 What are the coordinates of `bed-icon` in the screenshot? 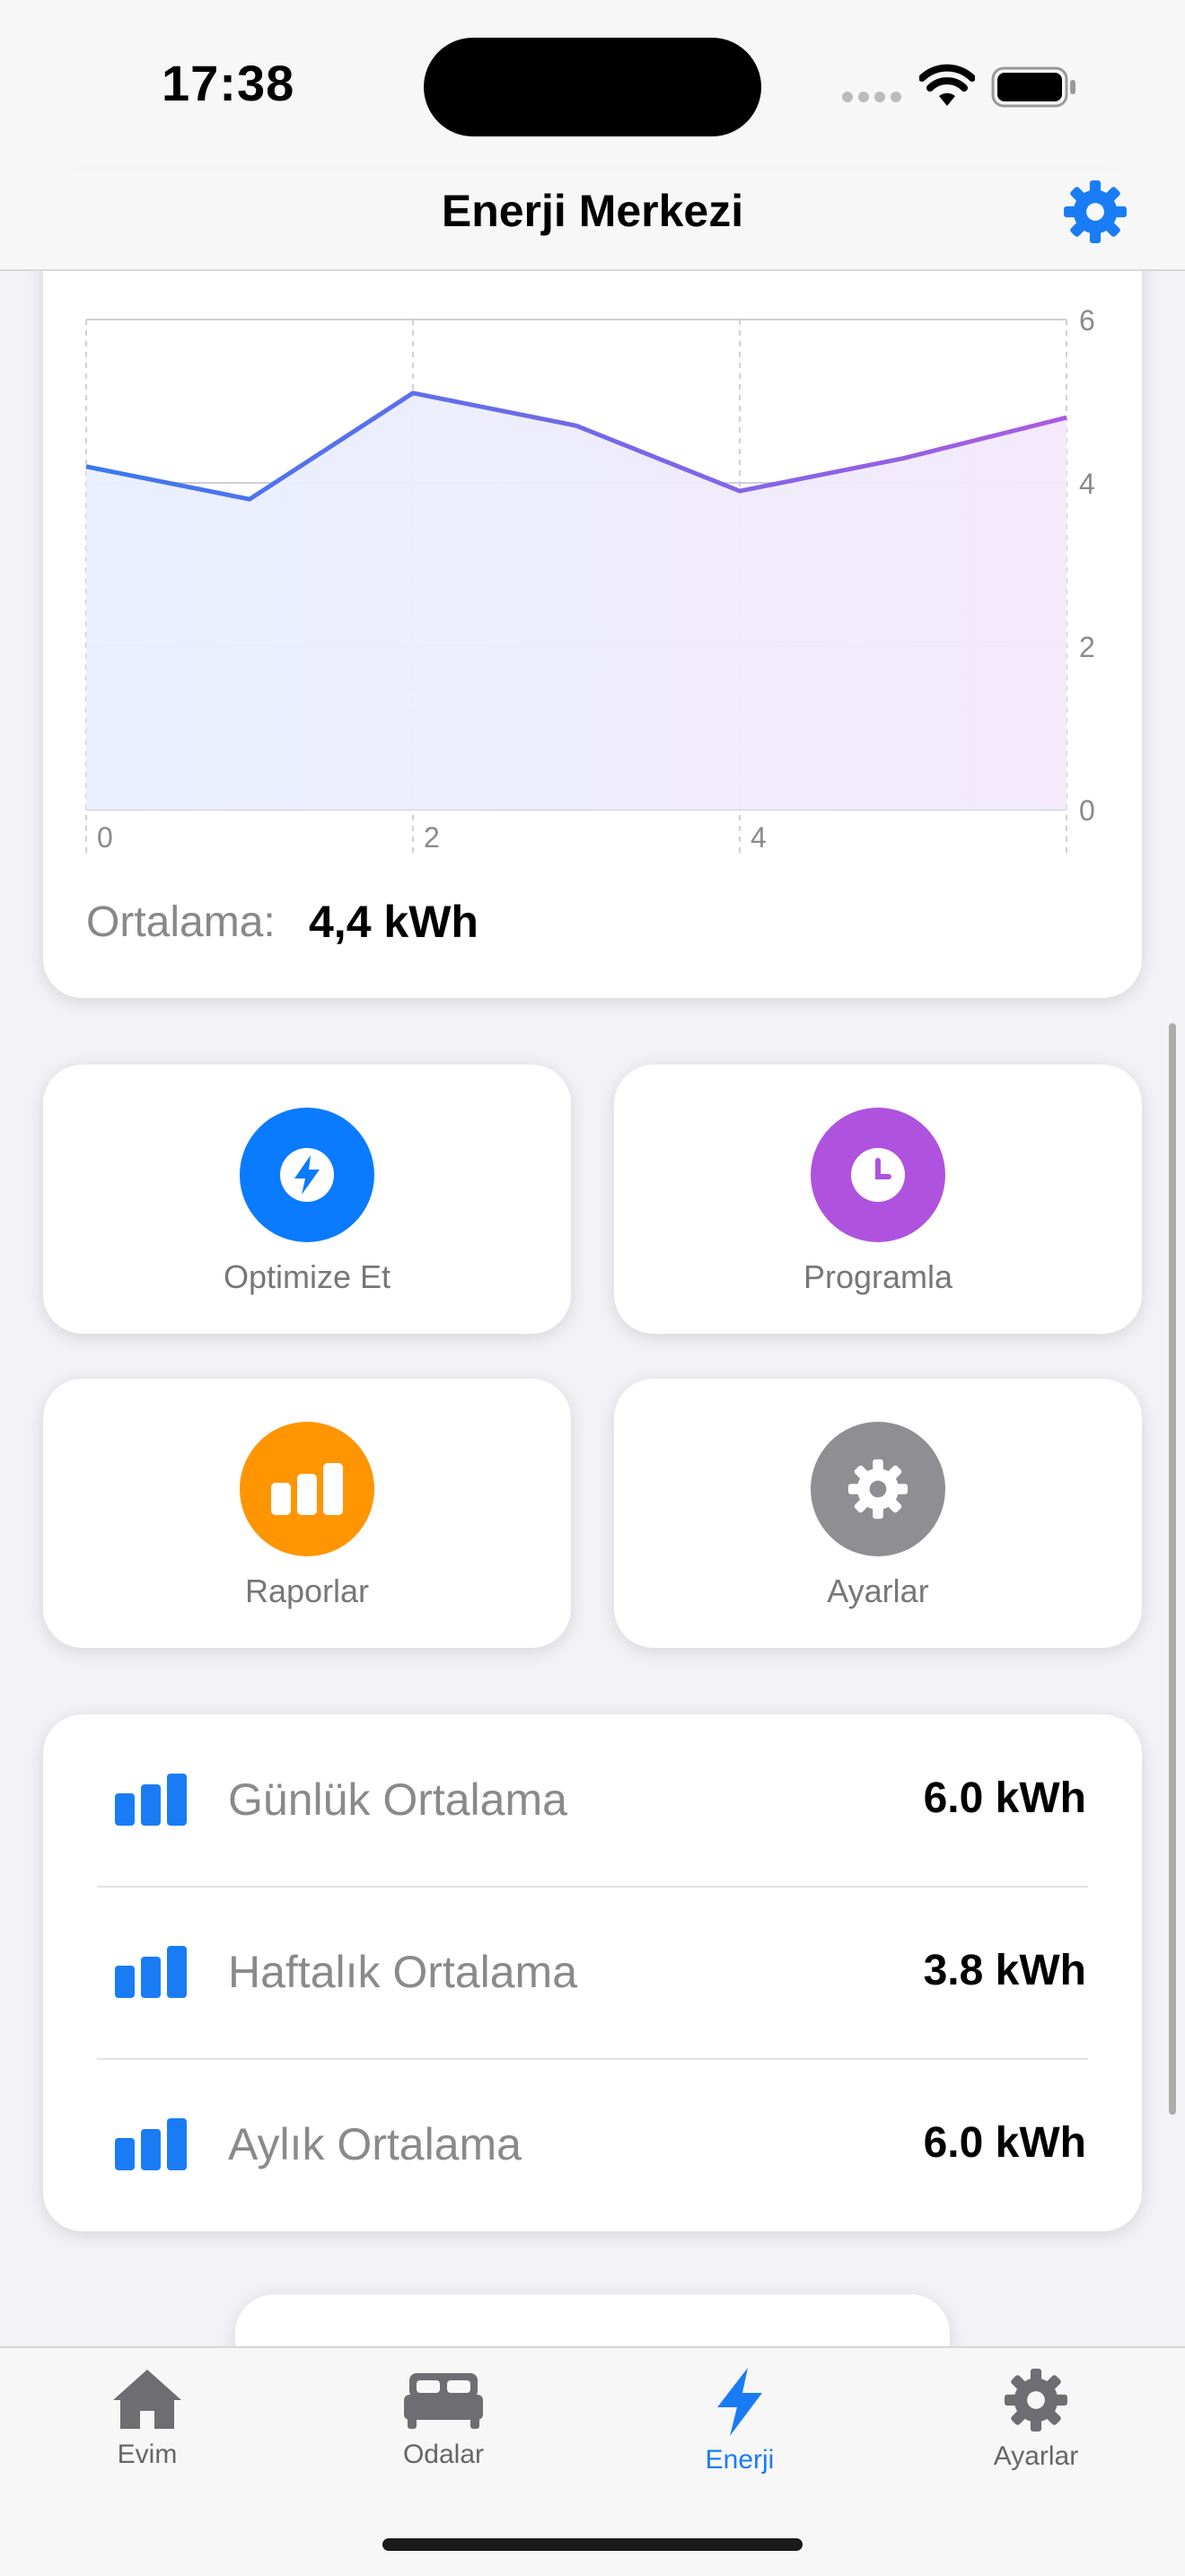 It's located at (443, 2401).